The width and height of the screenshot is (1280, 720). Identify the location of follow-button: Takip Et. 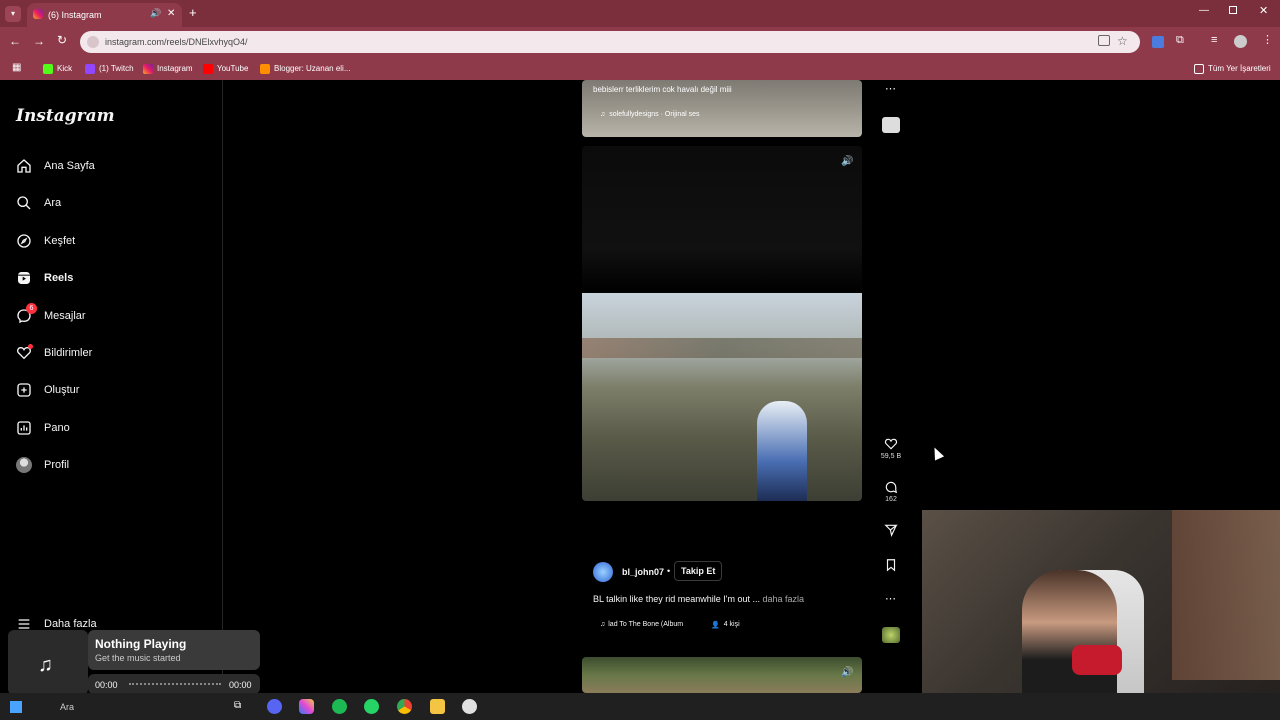
(698, 571).